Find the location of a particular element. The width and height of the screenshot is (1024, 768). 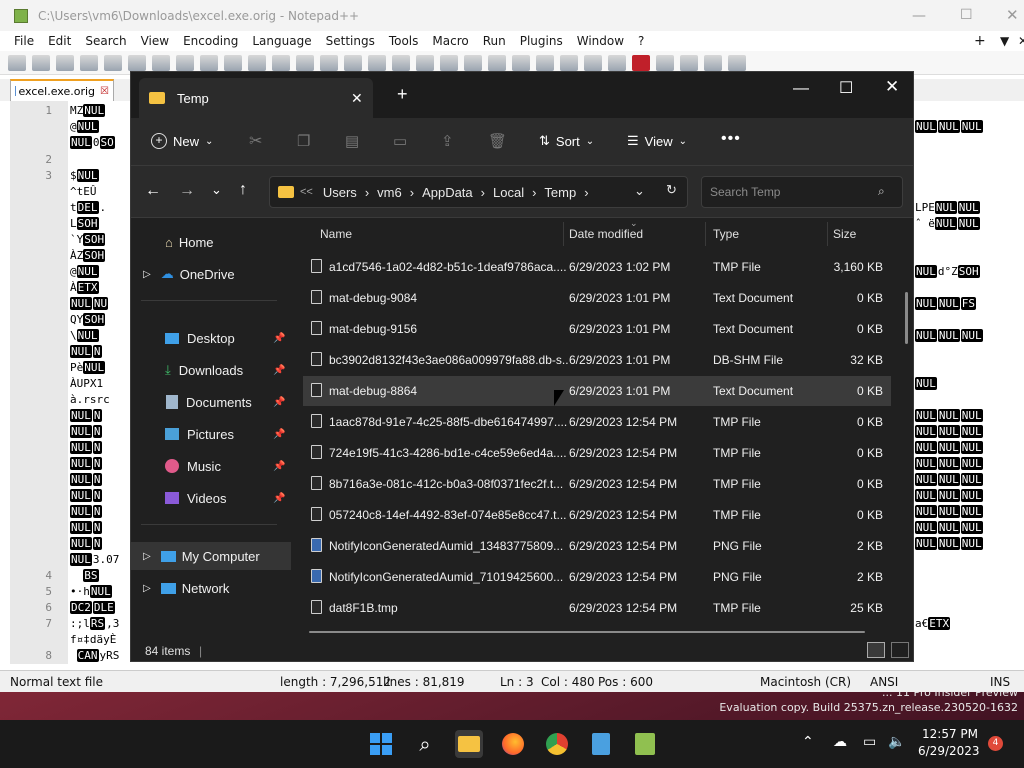

cut-icon: ✂ is located at coordinates (255, 141).